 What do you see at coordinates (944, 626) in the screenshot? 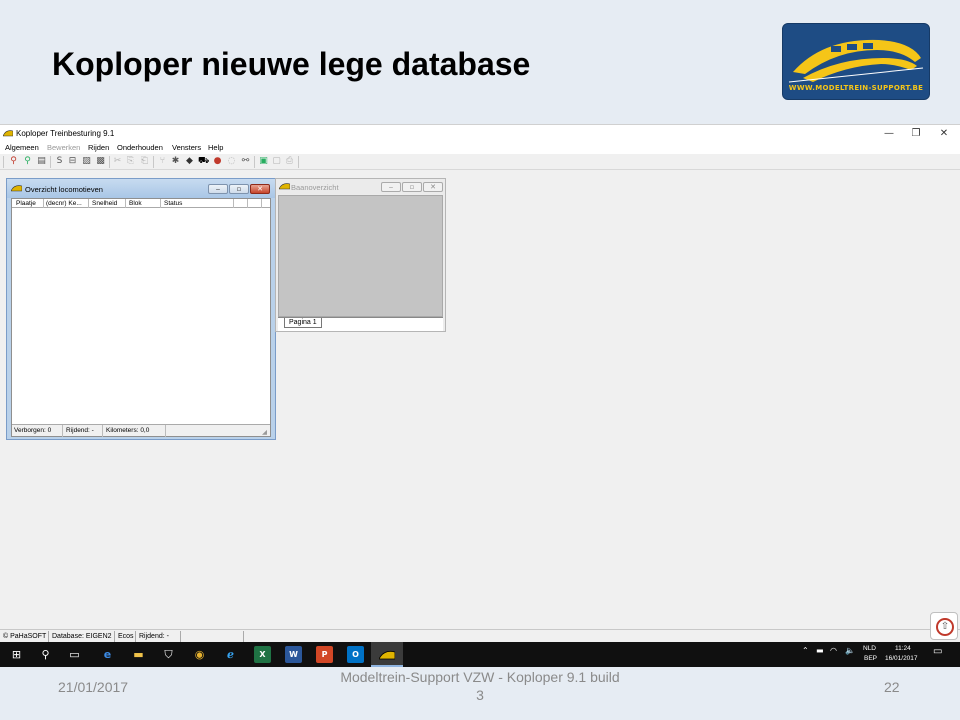
I see `notification-button: ⇧` at bounding box center [944, 626].